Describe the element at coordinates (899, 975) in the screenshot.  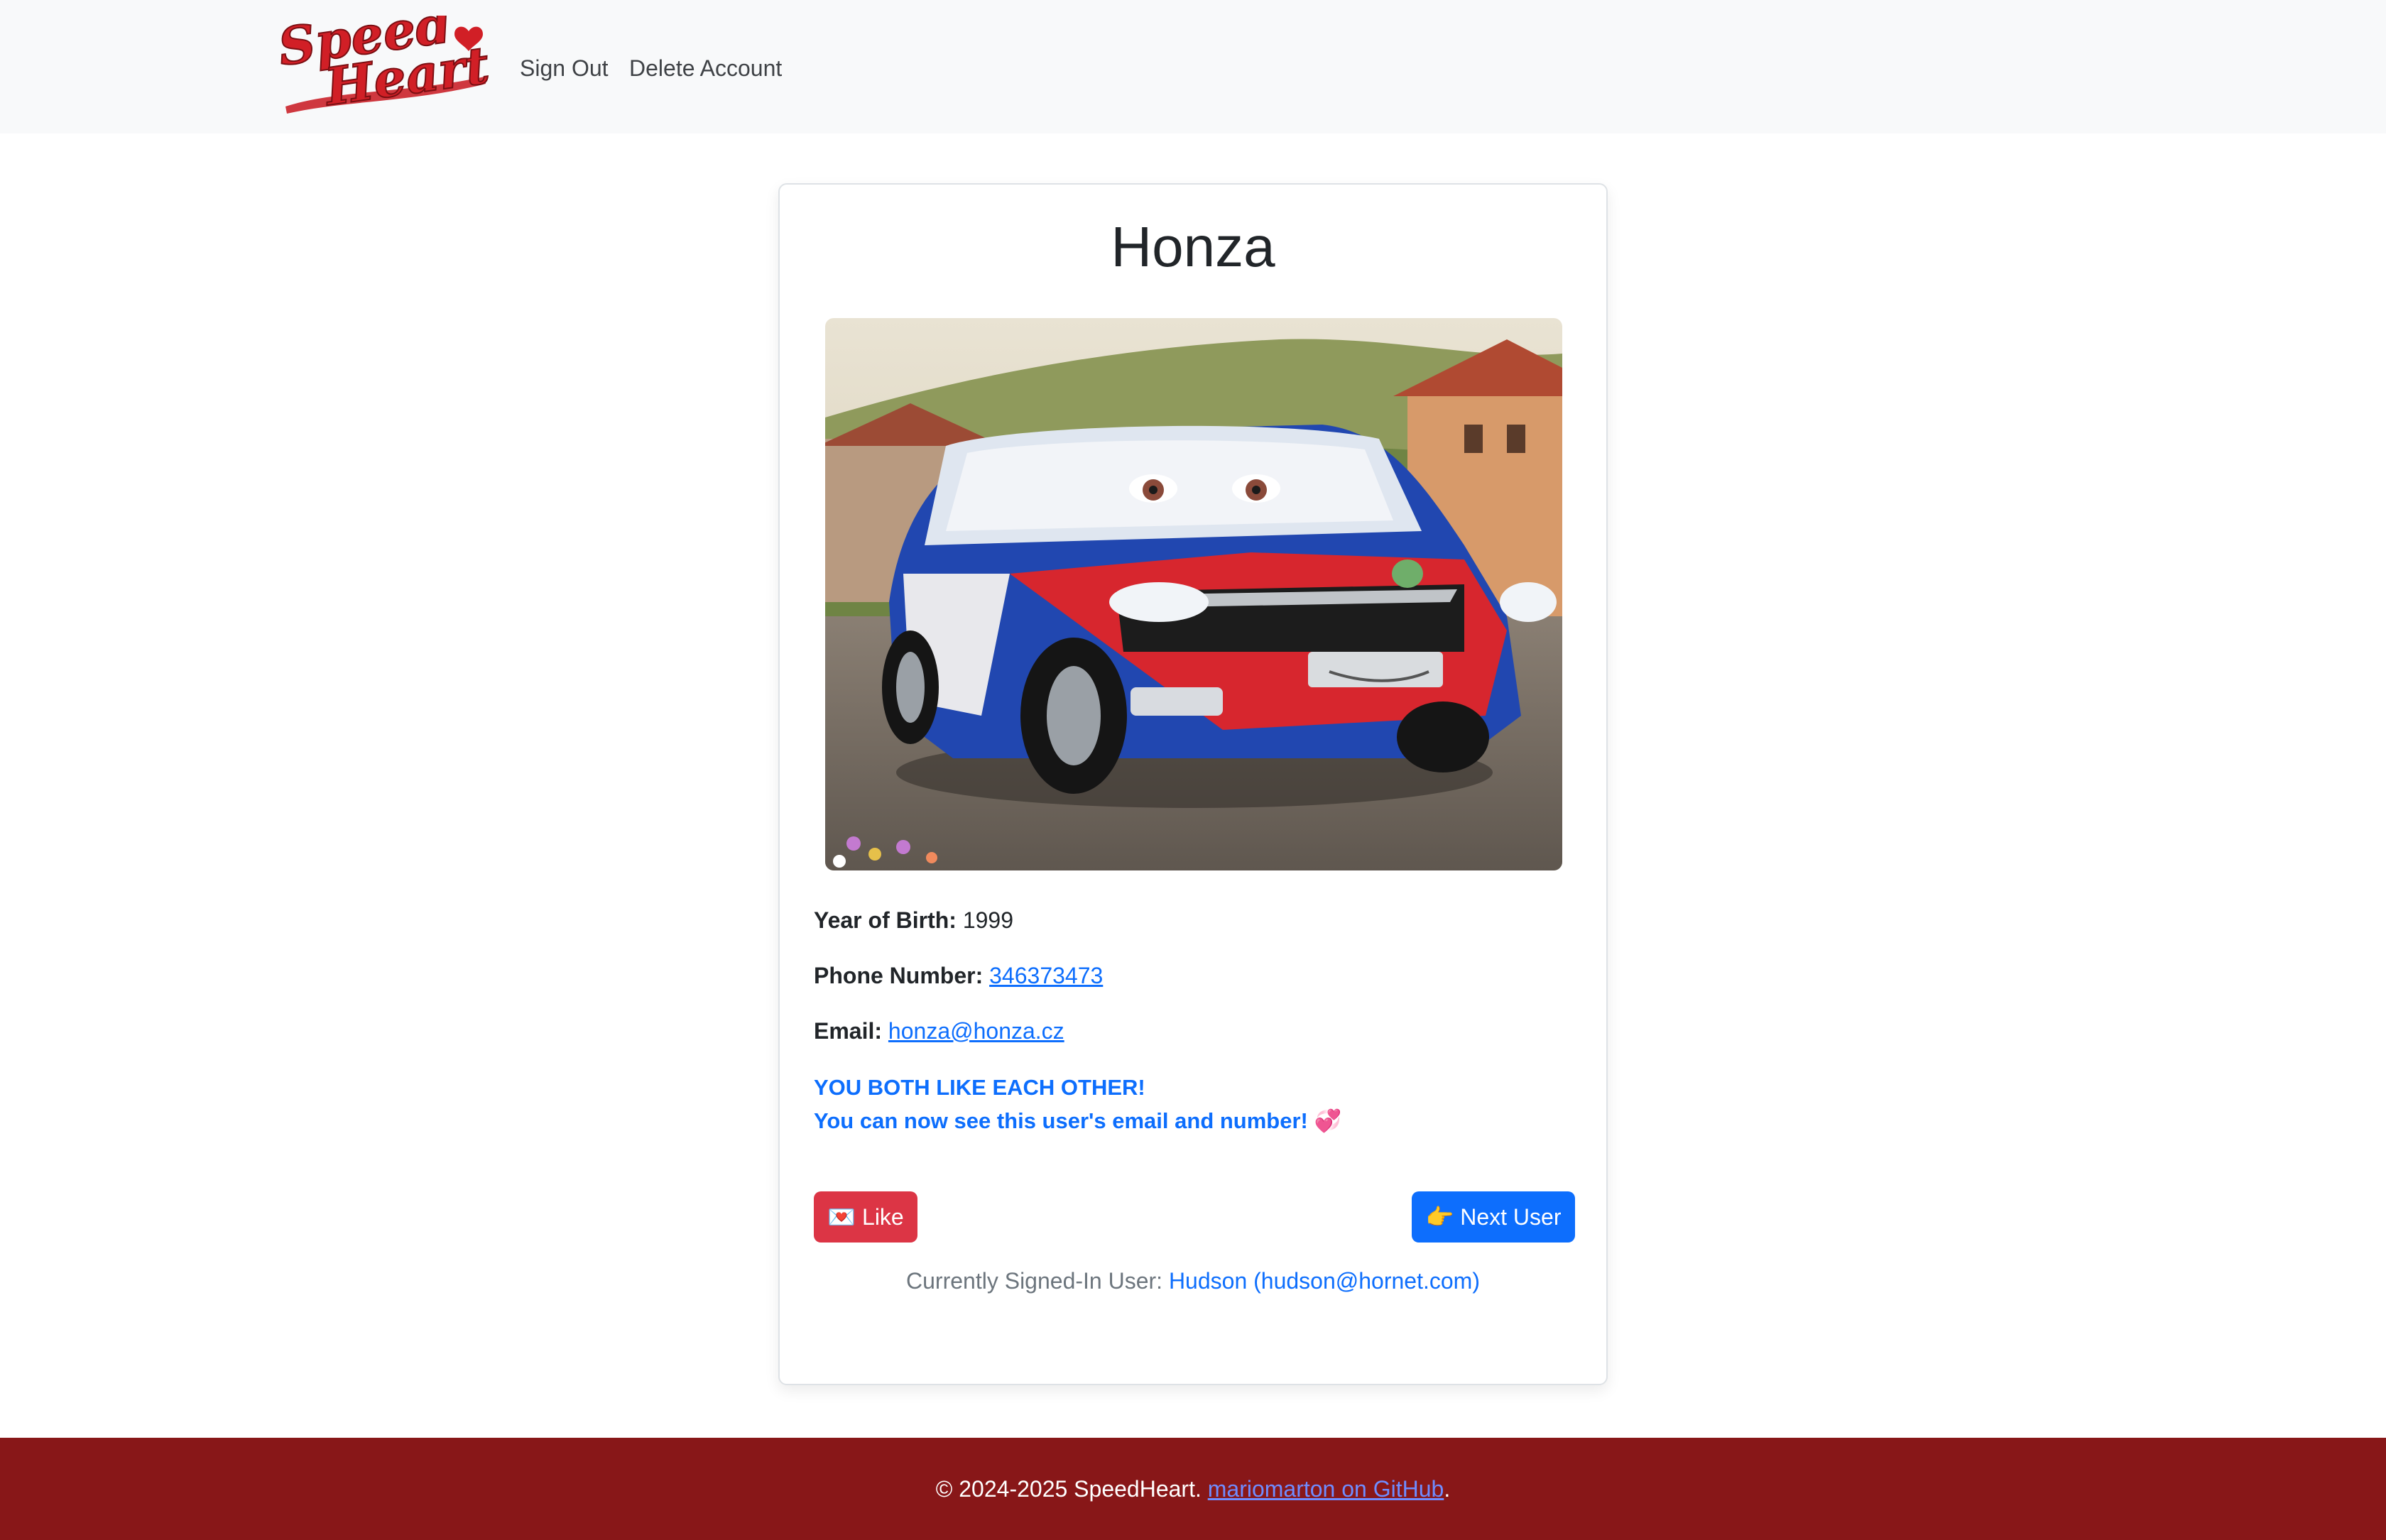
I see `phone-label: Phone Number:` at that location.